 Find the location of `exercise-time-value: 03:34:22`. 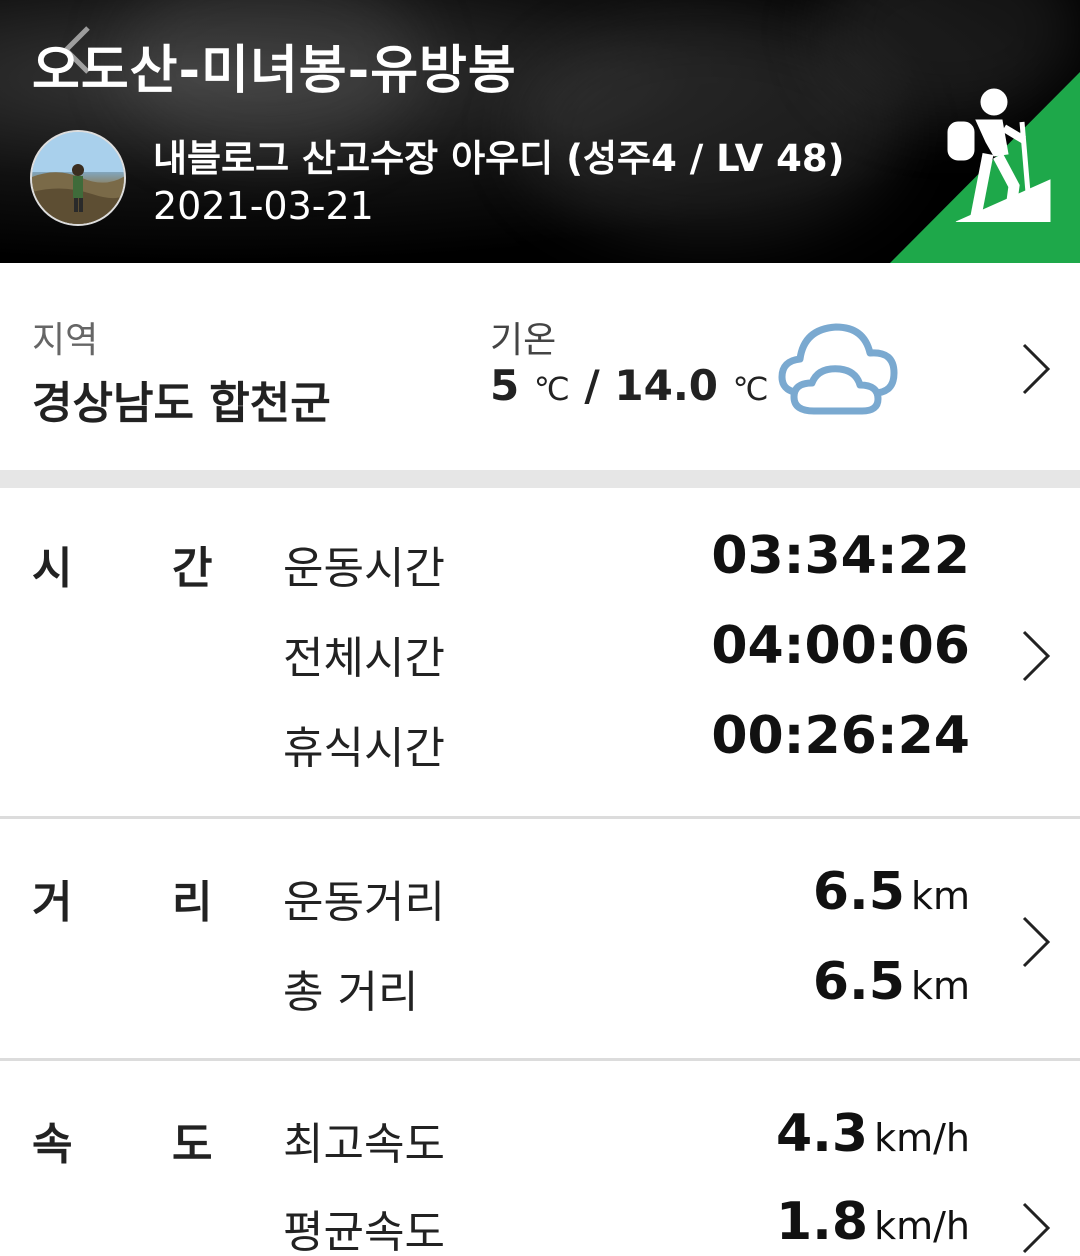

exercise-time-value: 03:34:22 is located at coordinates (840, 556).